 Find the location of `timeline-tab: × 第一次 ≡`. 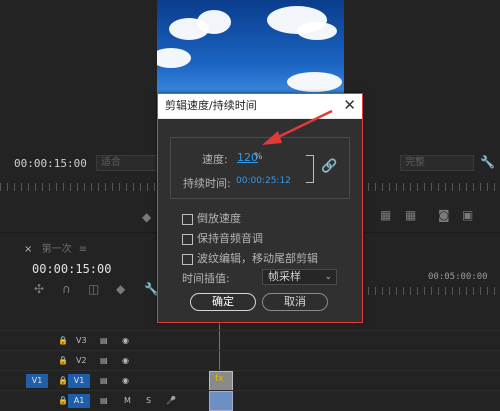

timeline-tab: × 第一次 ≡ is located at coordinates (55, 247).